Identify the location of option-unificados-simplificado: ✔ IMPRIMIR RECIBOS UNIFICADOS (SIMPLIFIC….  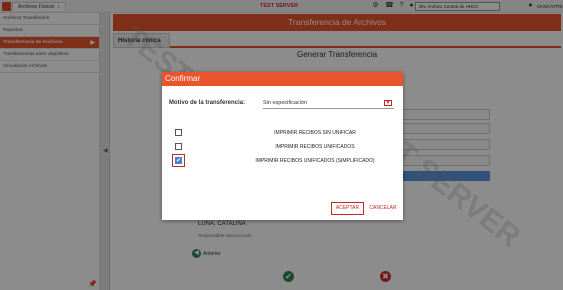
(283, 160).